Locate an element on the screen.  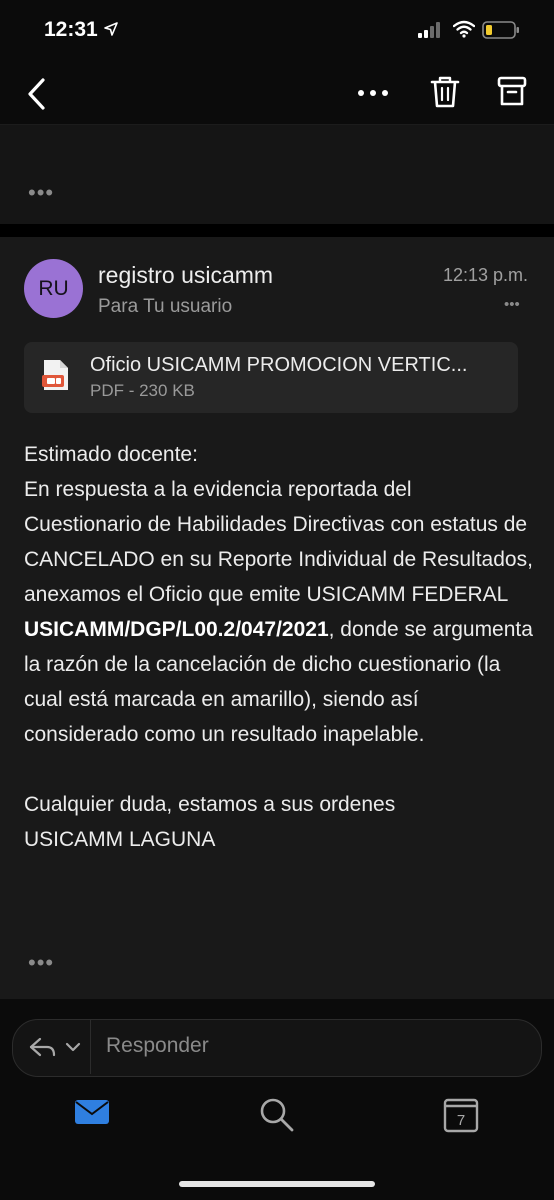
location-arrow-icon is located at coordinates (111, 29).